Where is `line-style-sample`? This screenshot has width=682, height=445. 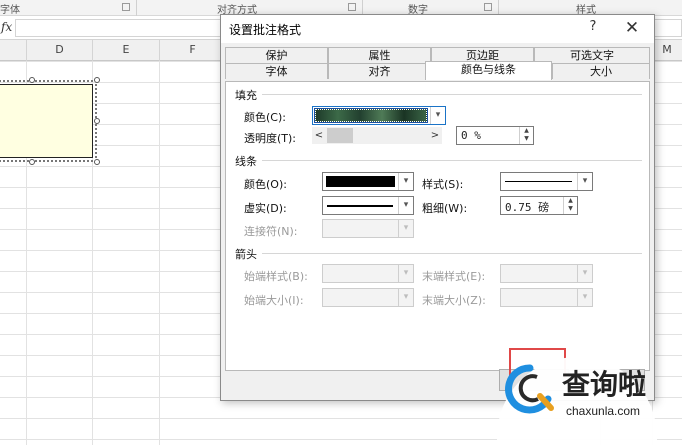 line-style-sample is located at coordinates (538, 181).